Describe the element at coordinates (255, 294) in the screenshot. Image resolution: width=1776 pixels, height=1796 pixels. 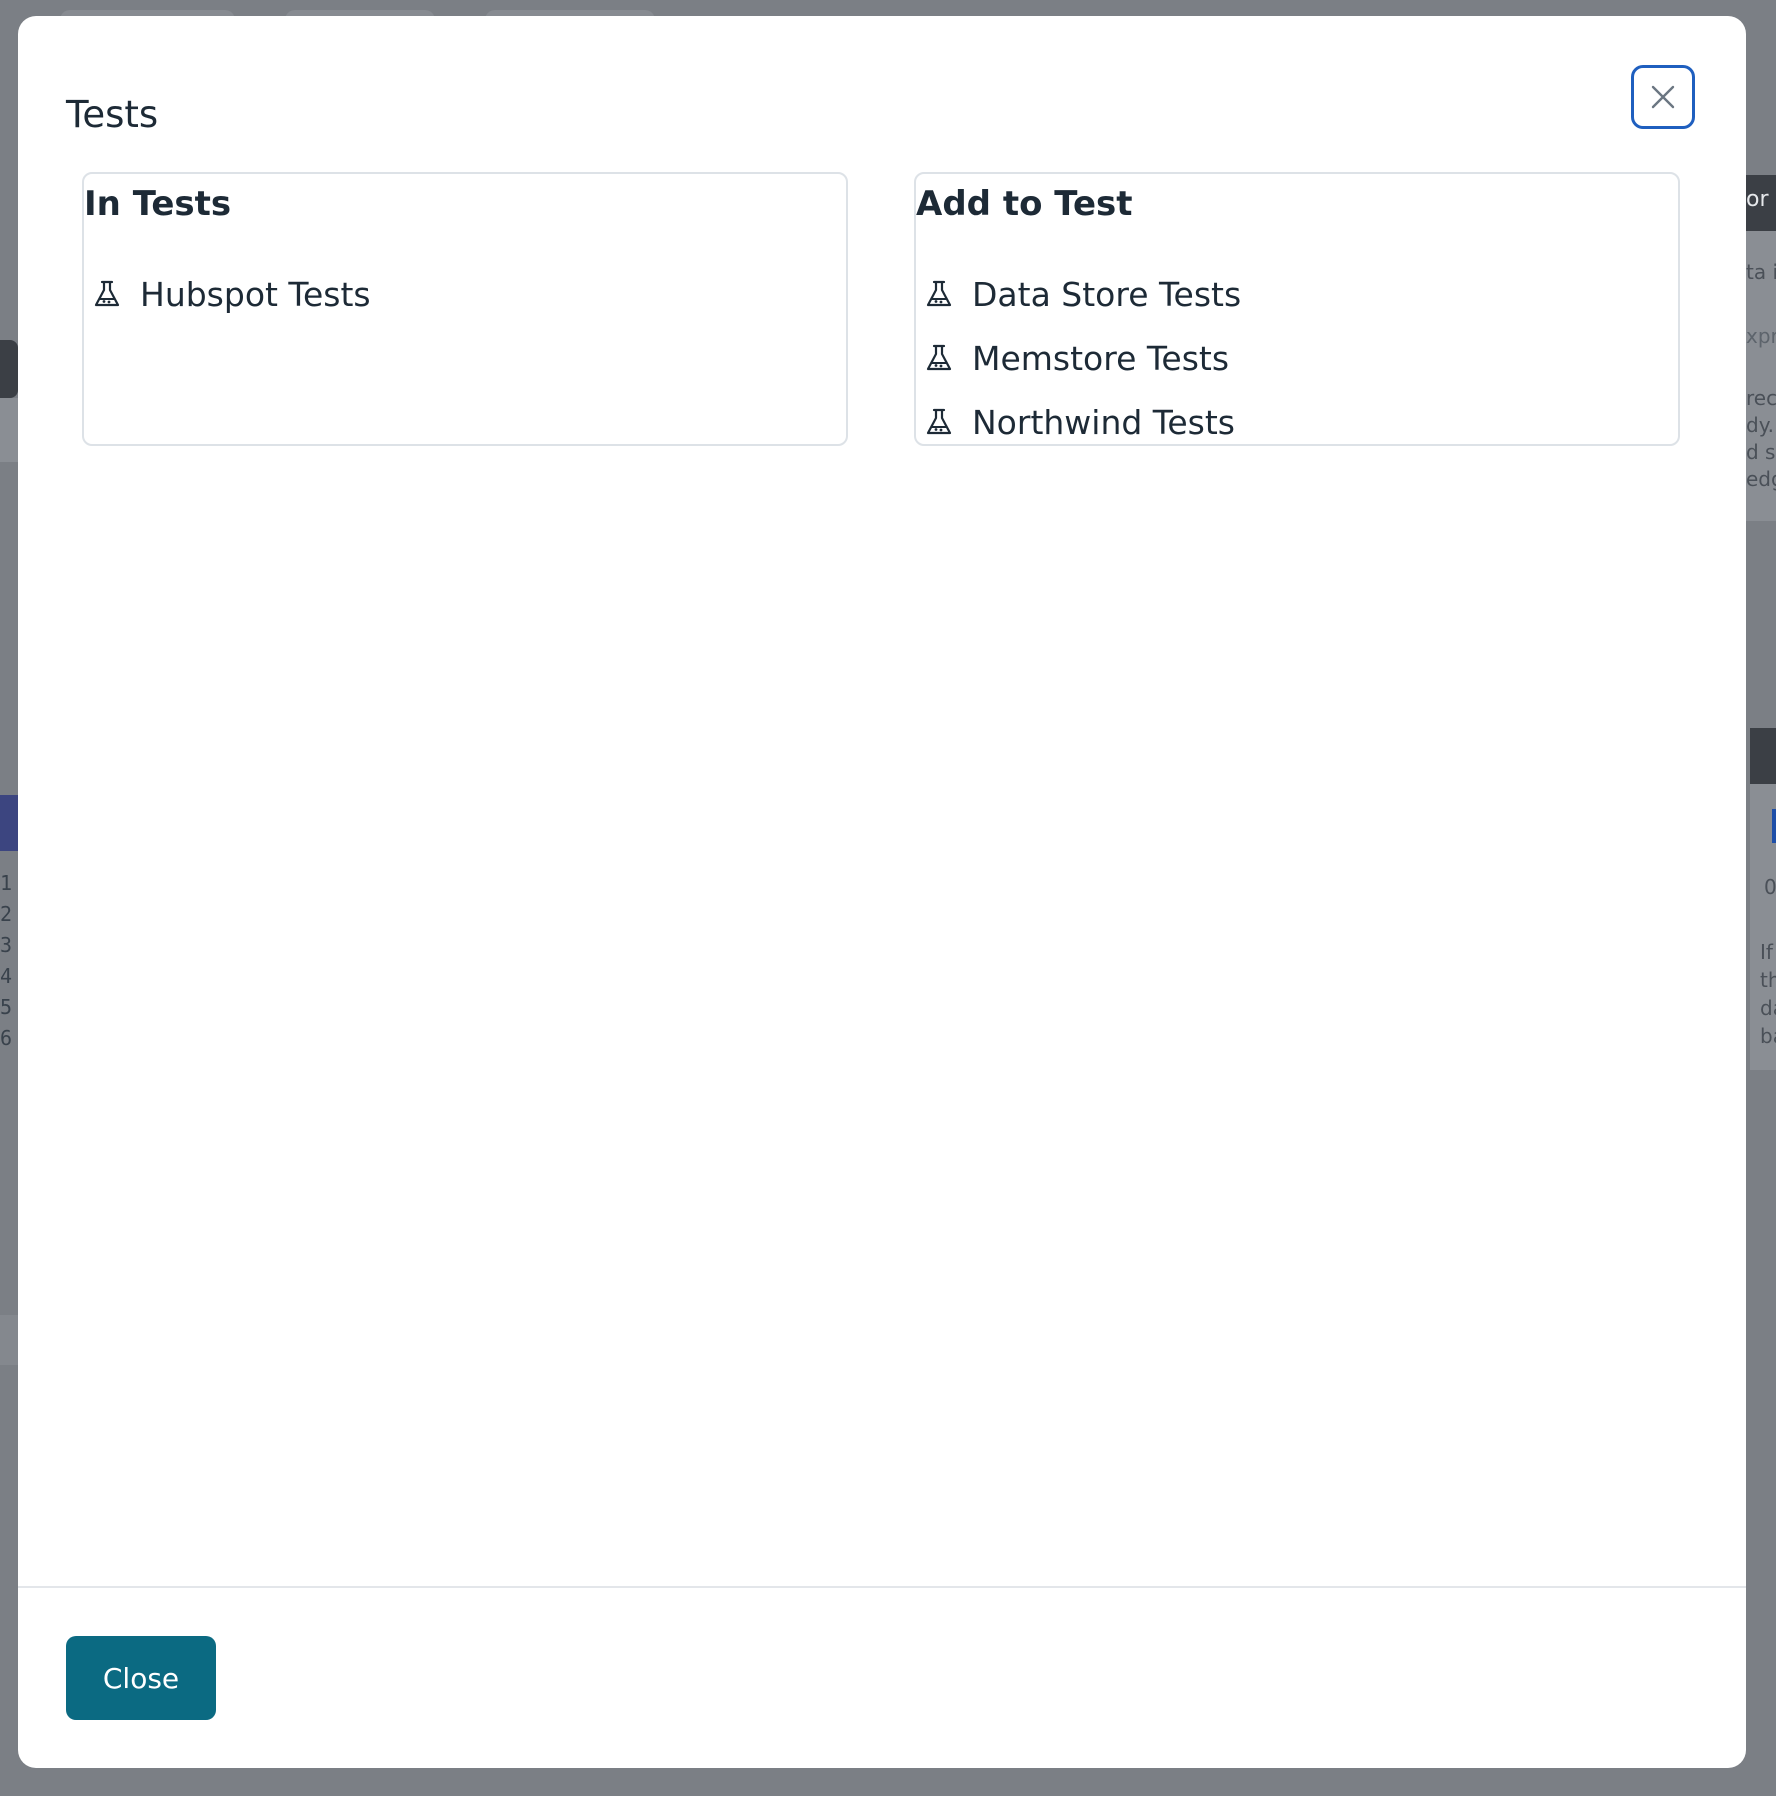
I see `test-item-label: Hubspot Tests` at that location.